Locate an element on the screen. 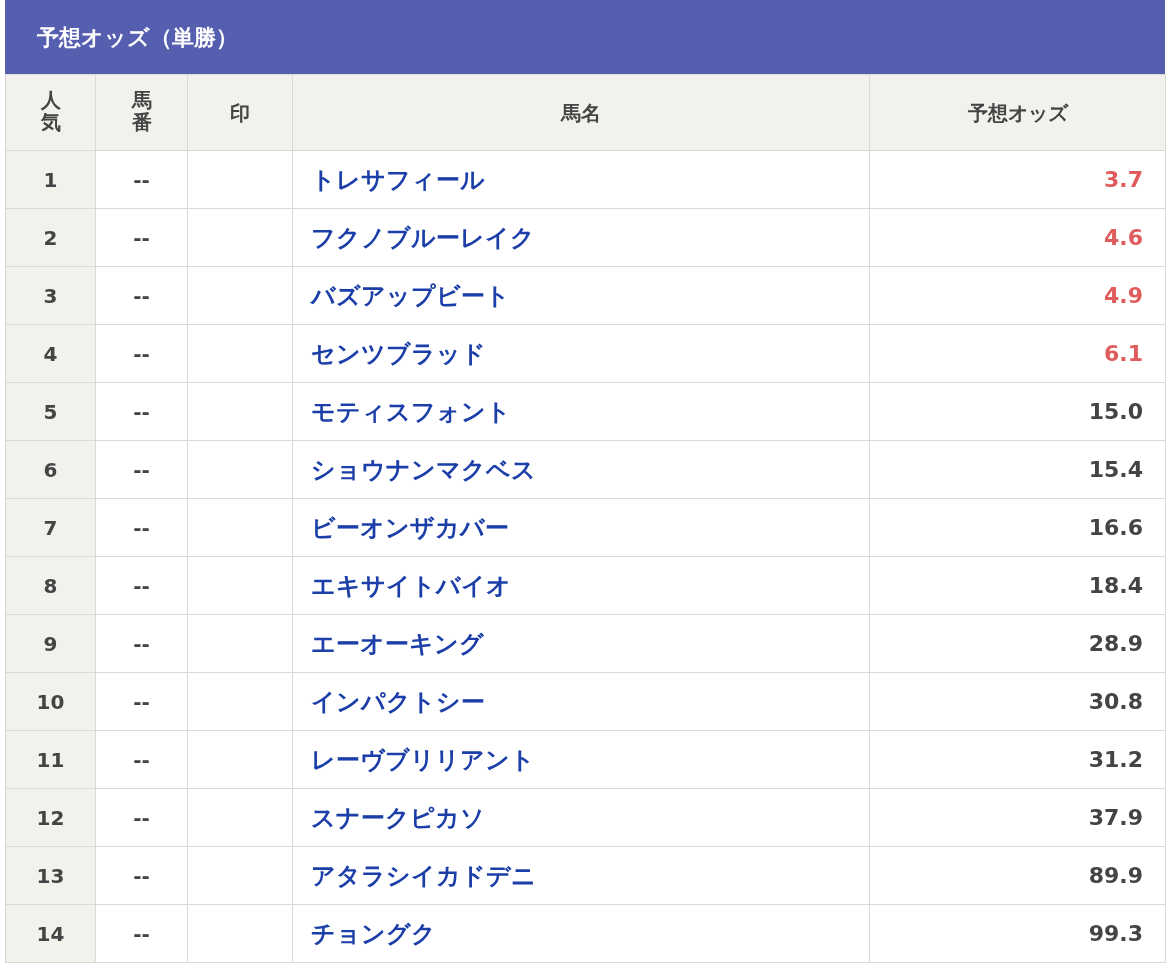  column-header: 人気 is located at coordinates (50, 112).